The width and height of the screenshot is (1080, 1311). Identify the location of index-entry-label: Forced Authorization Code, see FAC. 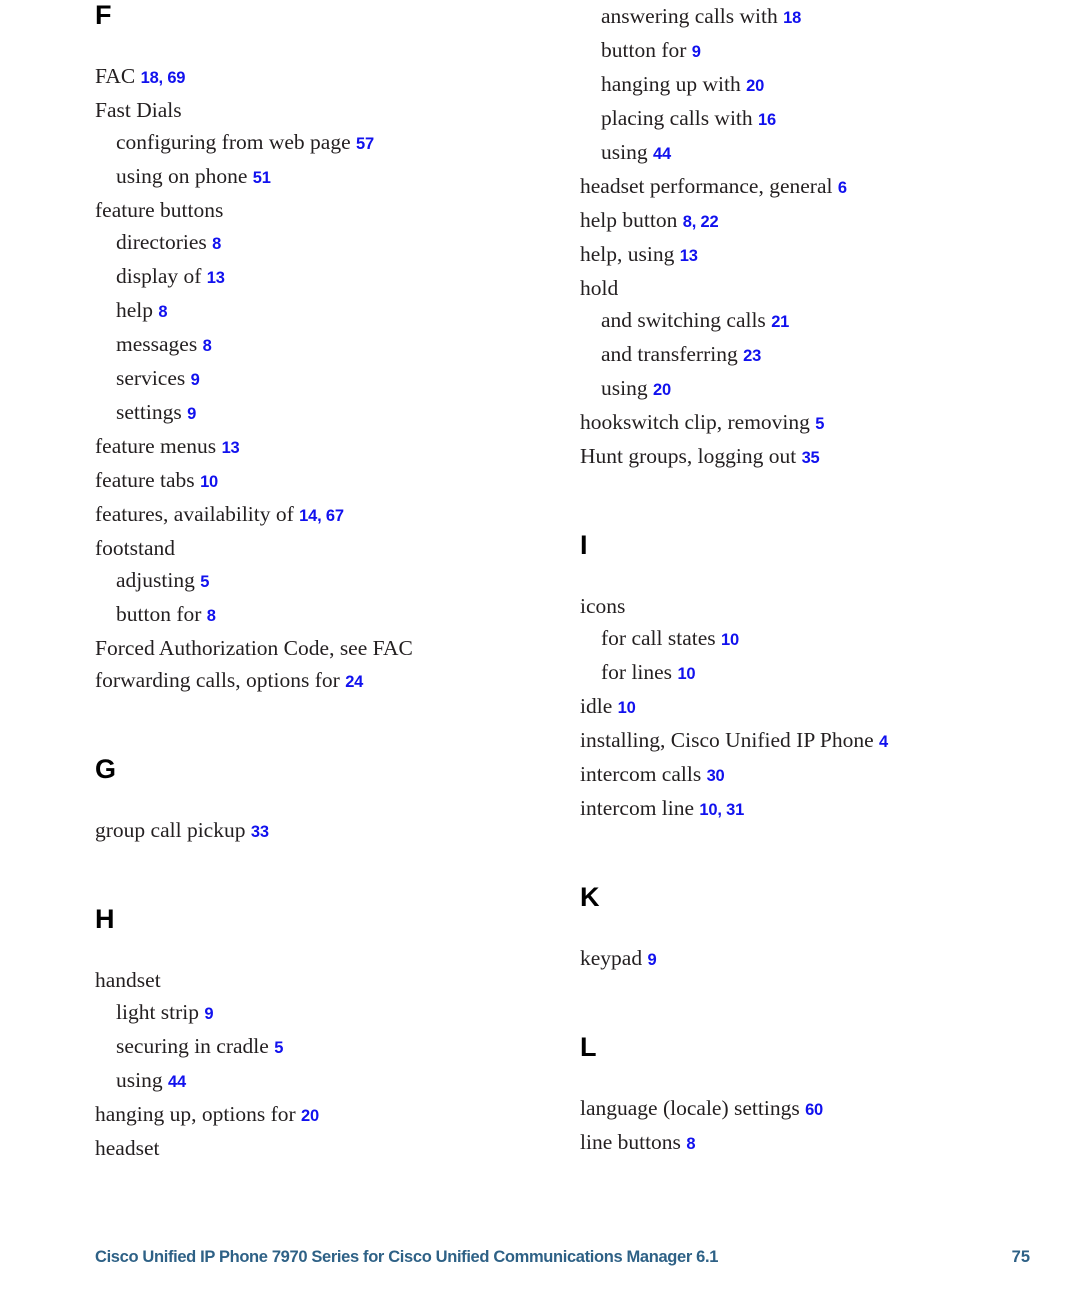
(254, 648).